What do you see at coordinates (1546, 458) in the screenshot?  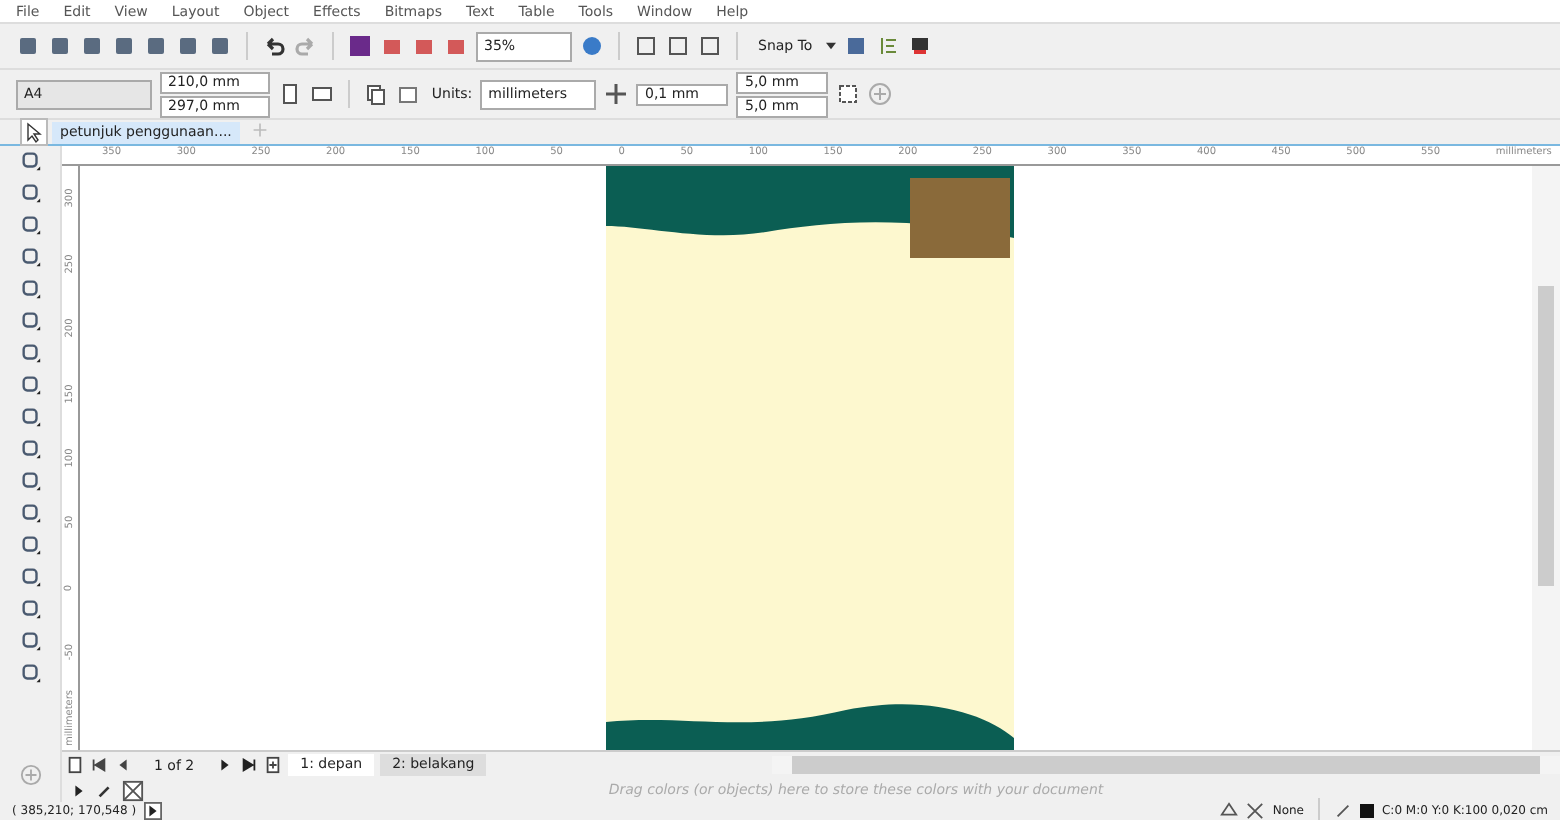 I see `vertical-scrollbar` at bounding box center [1546, 458].